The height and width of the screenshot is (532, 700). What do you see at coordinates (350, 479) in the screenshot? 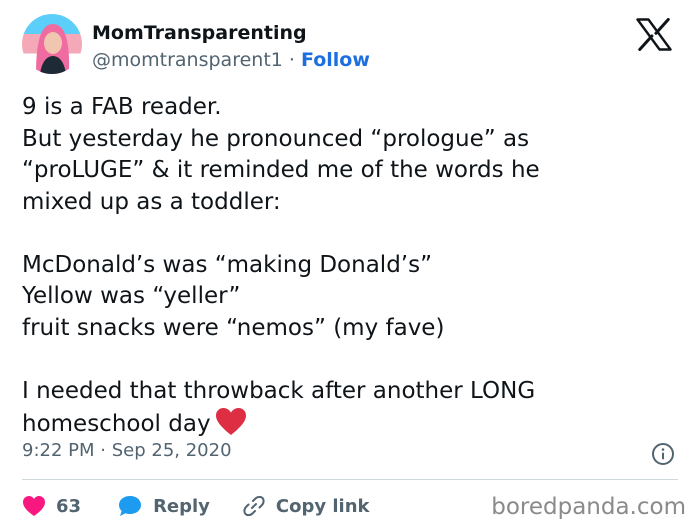
I see `divider` at bounding box center [350, 479].